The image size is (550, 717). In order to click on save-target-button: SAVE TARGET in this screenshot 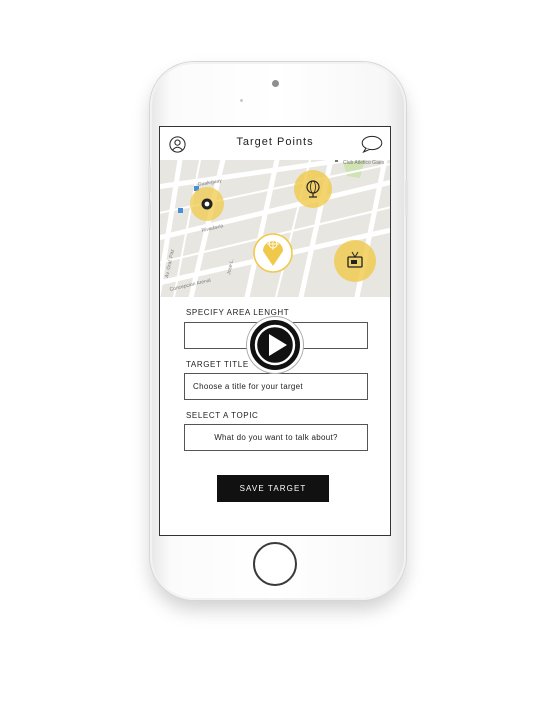, I will do `click(273, 488)`.